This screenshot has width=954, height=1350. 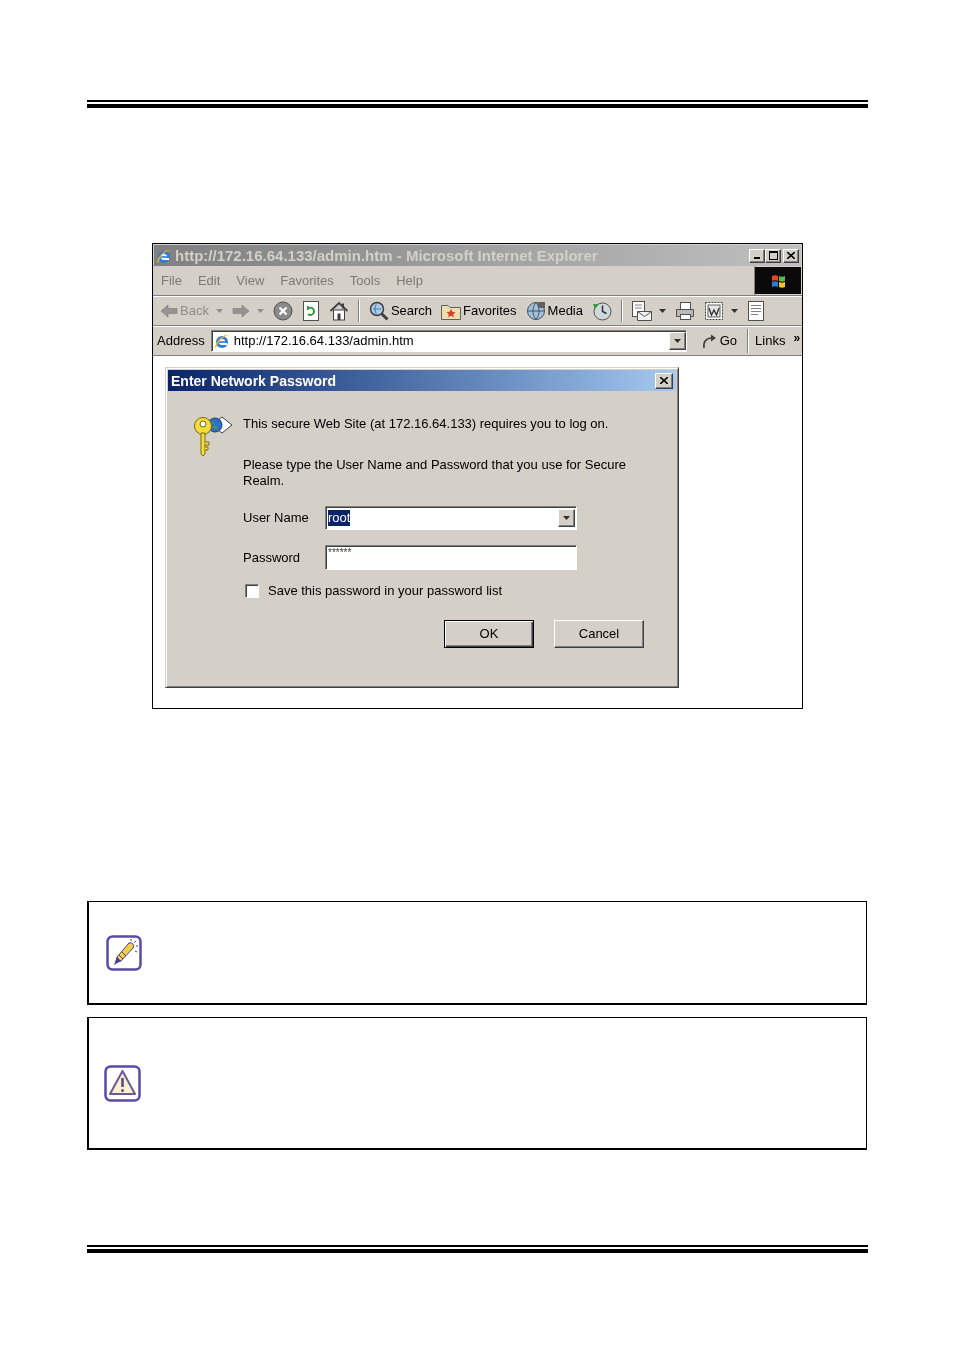 I want to click on home-icon, so click(x=338, y=311).